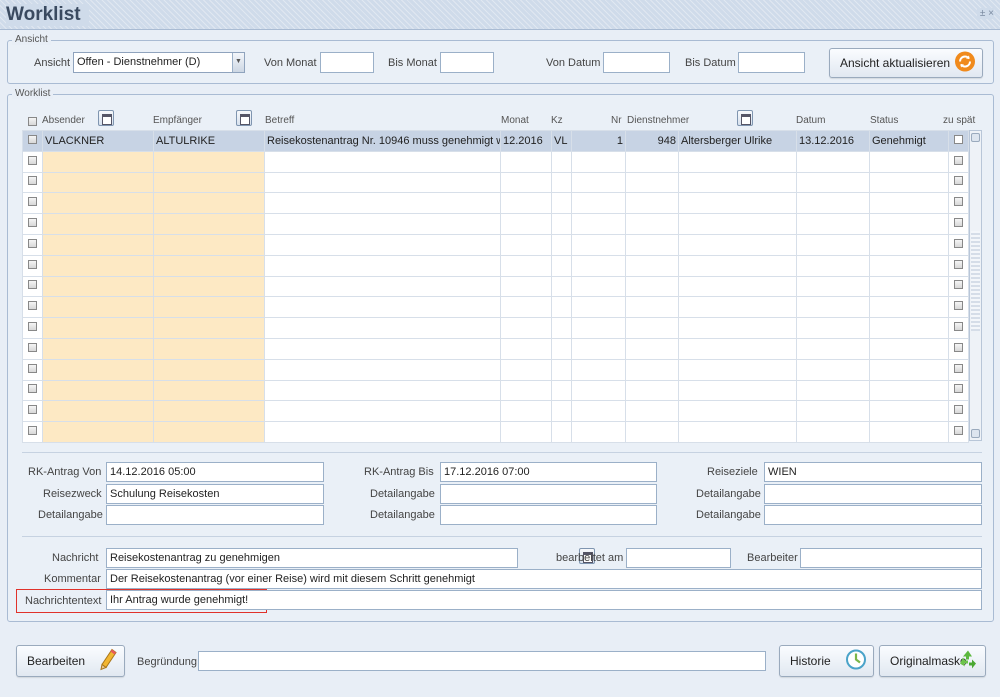  I want to click on ansicht-select: Offen - Dienstnehmer (D) ▼, so click(159, 62).